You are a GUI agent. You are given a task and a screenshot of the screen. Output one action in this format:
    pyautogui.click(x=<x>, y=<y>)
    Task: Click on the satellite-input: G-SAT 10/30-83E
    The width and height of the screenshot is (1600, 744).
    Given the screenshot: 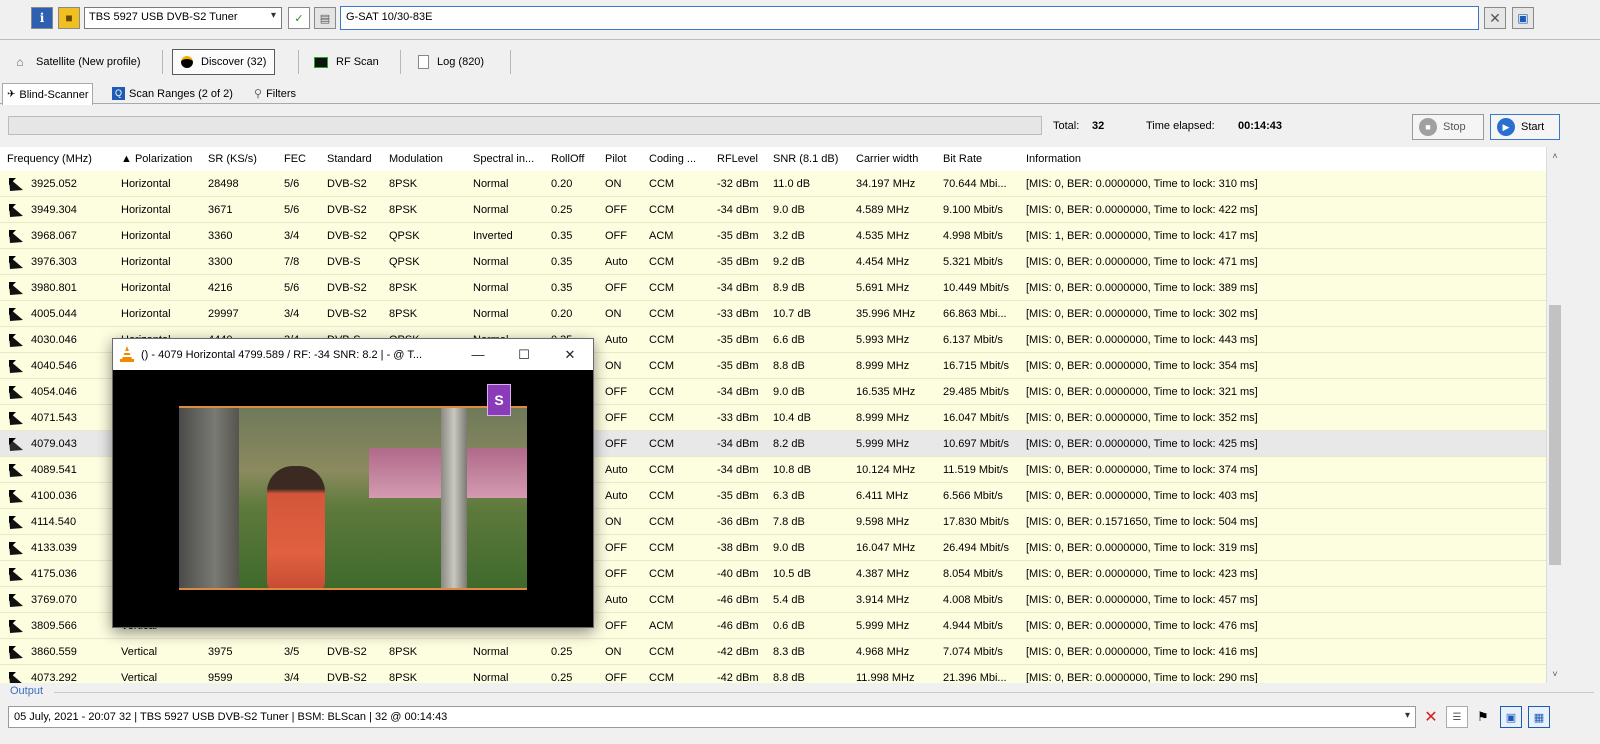 What is the action you would take?
    pyautogui.click(x=909, y=18)
    